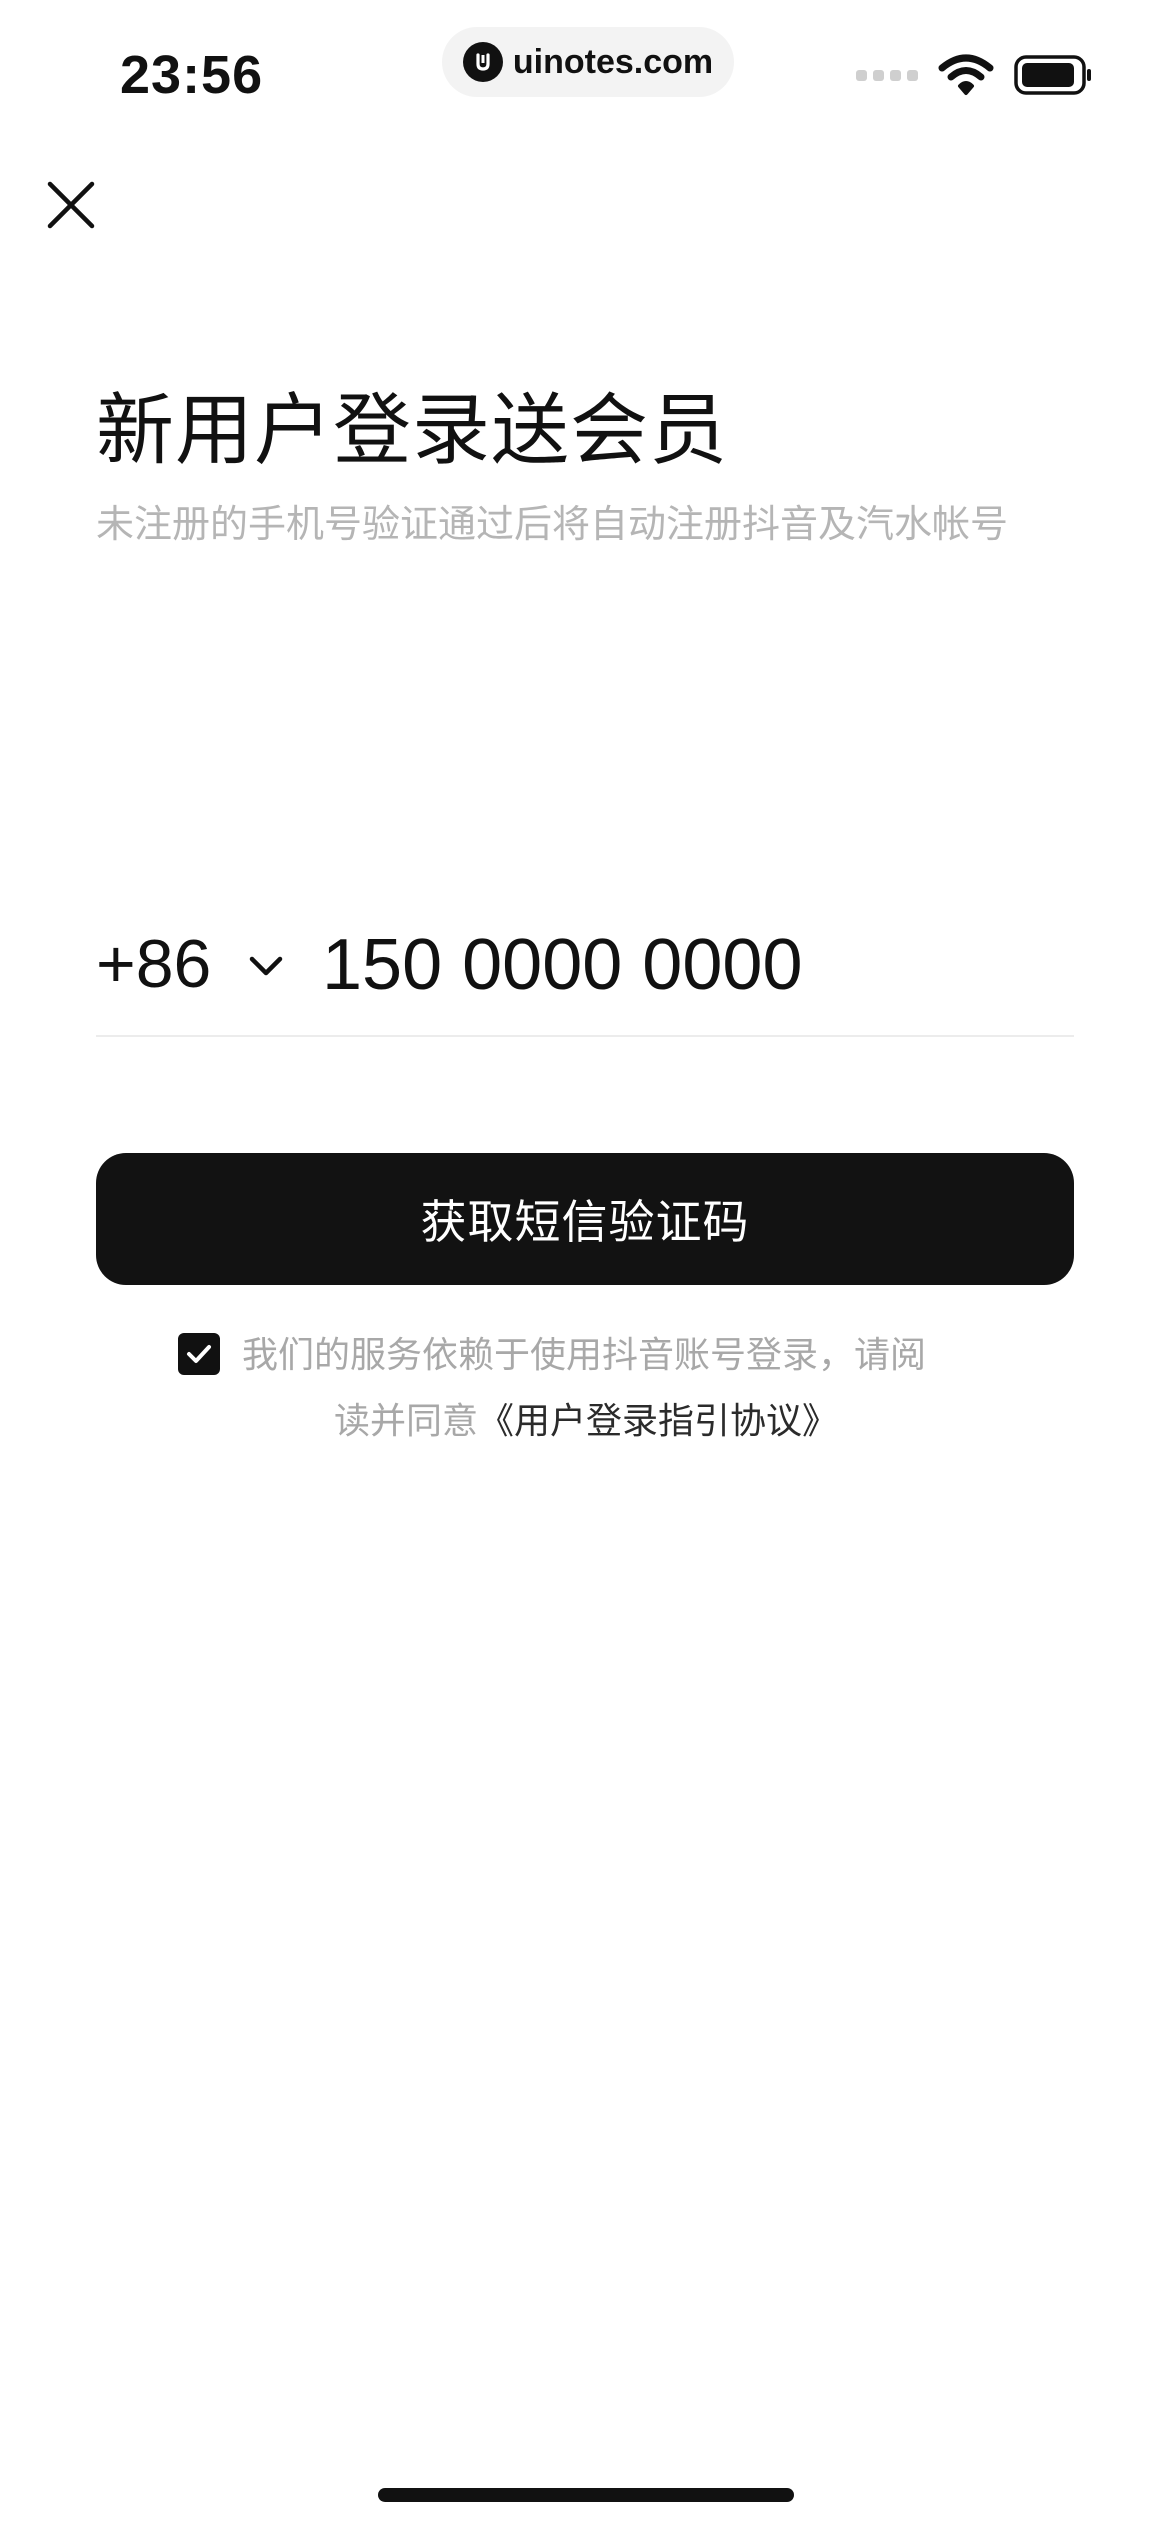 The image size is (1170, 2532). I want to click on site-logo-icon, so click(482, 62).